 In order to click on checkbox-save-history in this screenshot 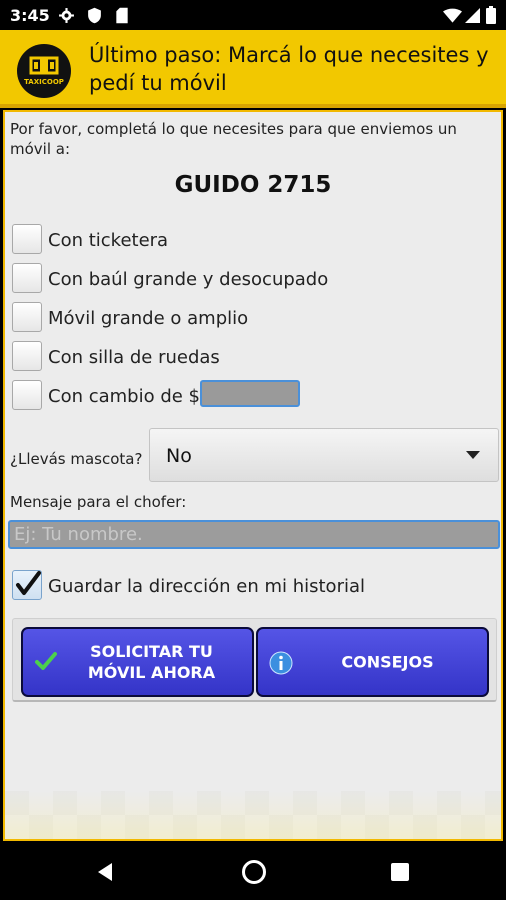, I will do `click(27, 585)`.